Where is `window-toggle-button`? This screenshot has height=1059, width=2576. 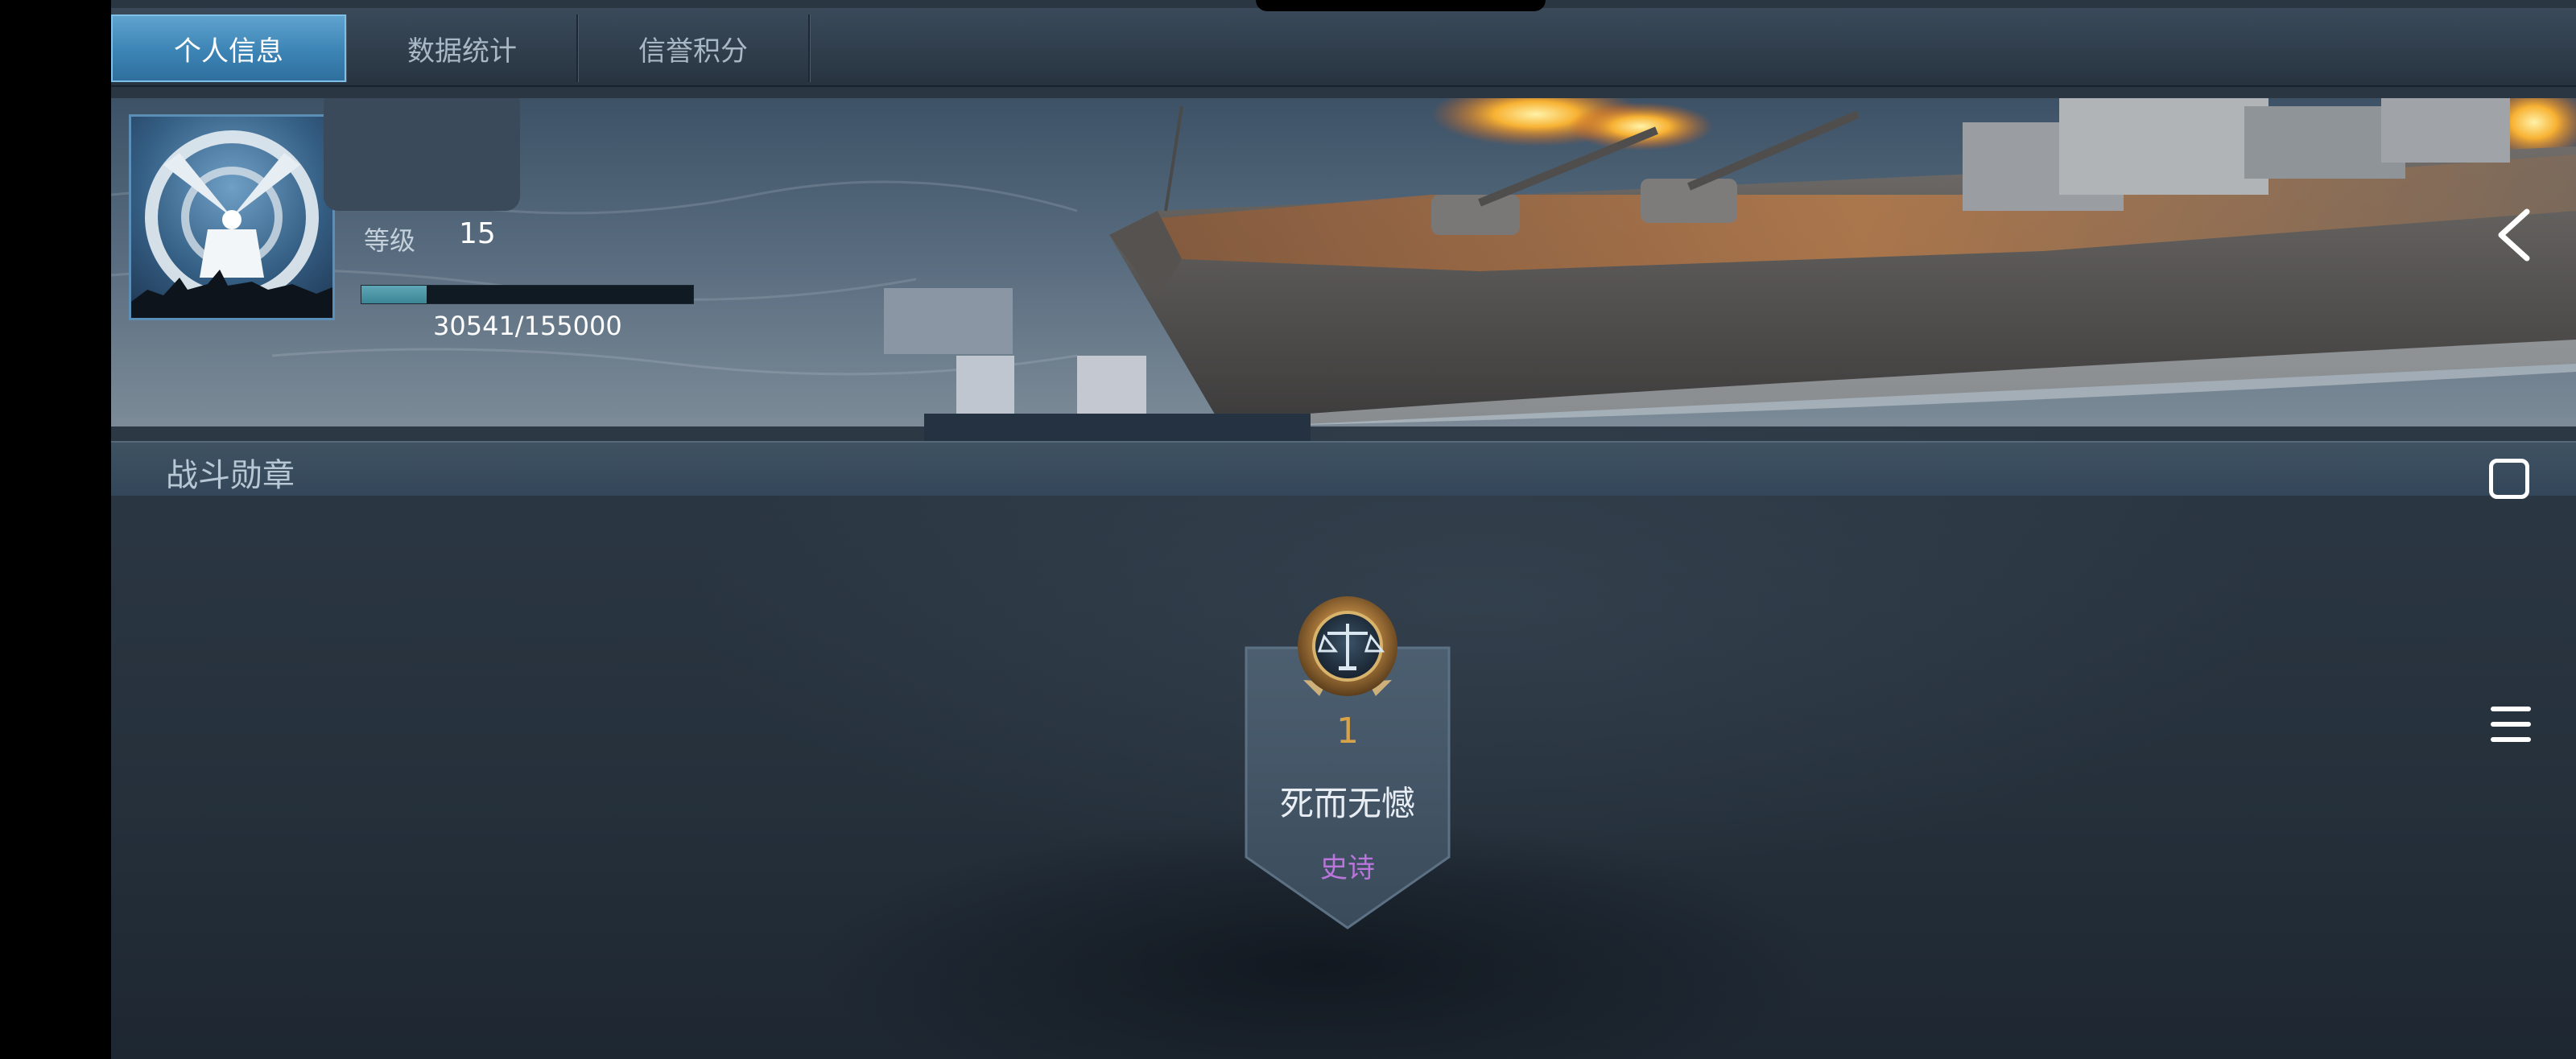 window-toggle-button is located at coordinates (2509, 479).